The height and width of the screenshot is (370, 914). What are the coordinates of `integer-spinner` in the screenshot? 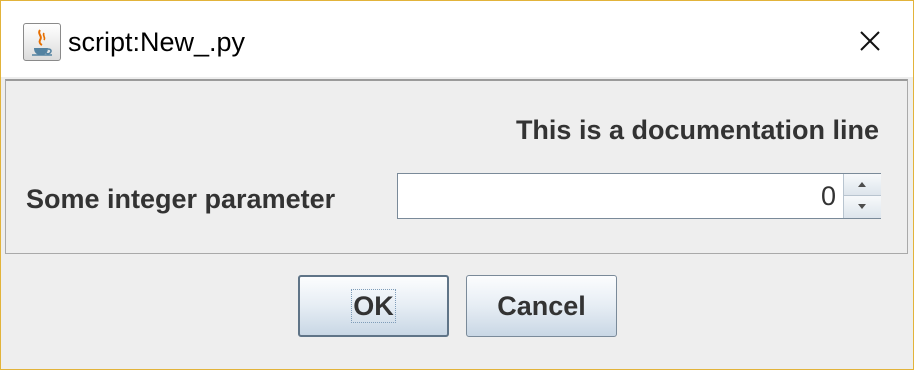 It's located at (639, 196).